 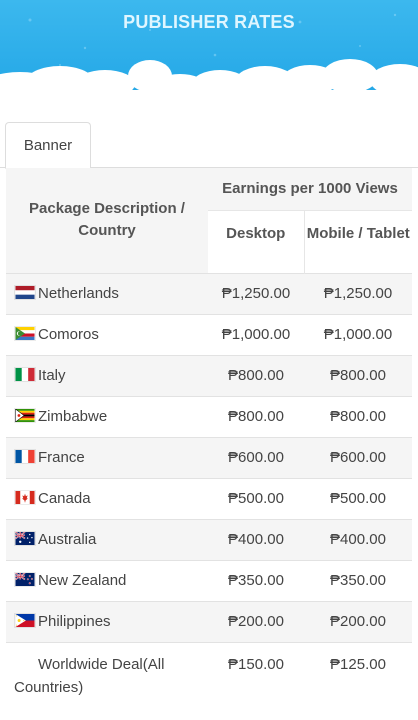 What do you see at coordinates (68, 334) in the screenshot?
I see `country-name: Comoros` at bounding box center [68, 334].